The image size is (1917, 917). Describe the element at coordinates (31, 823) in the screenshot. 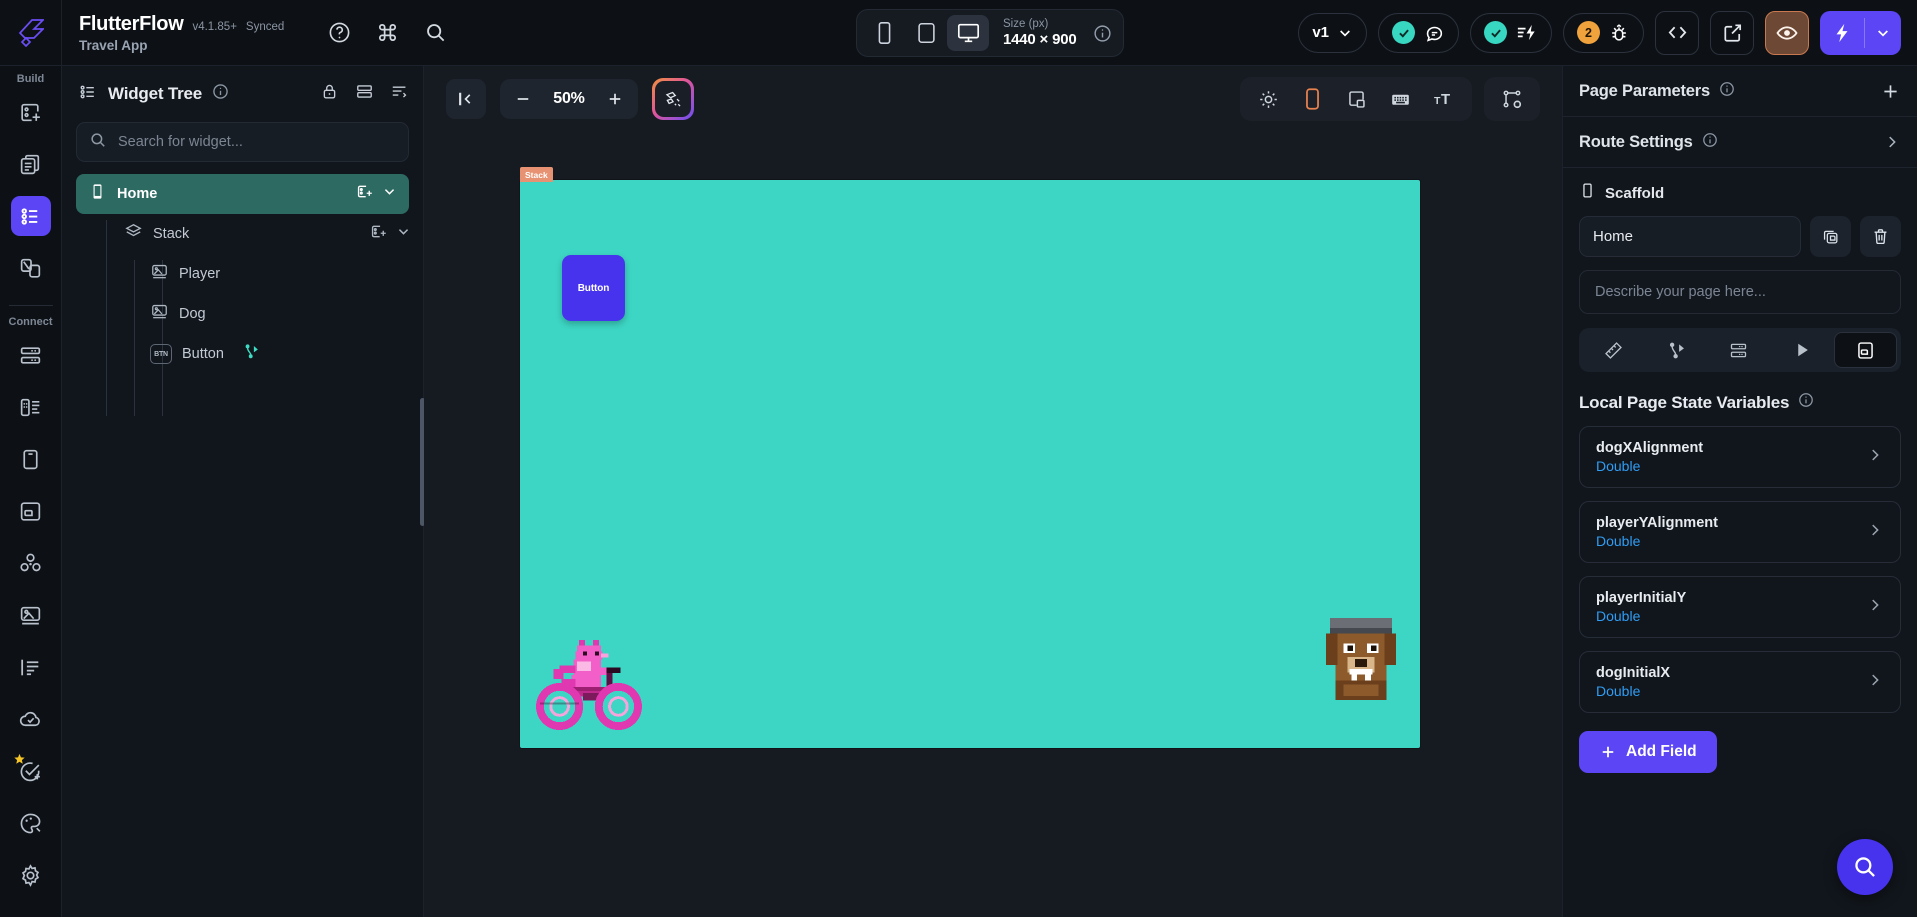

I see `sidebar-item-theme` at that location.